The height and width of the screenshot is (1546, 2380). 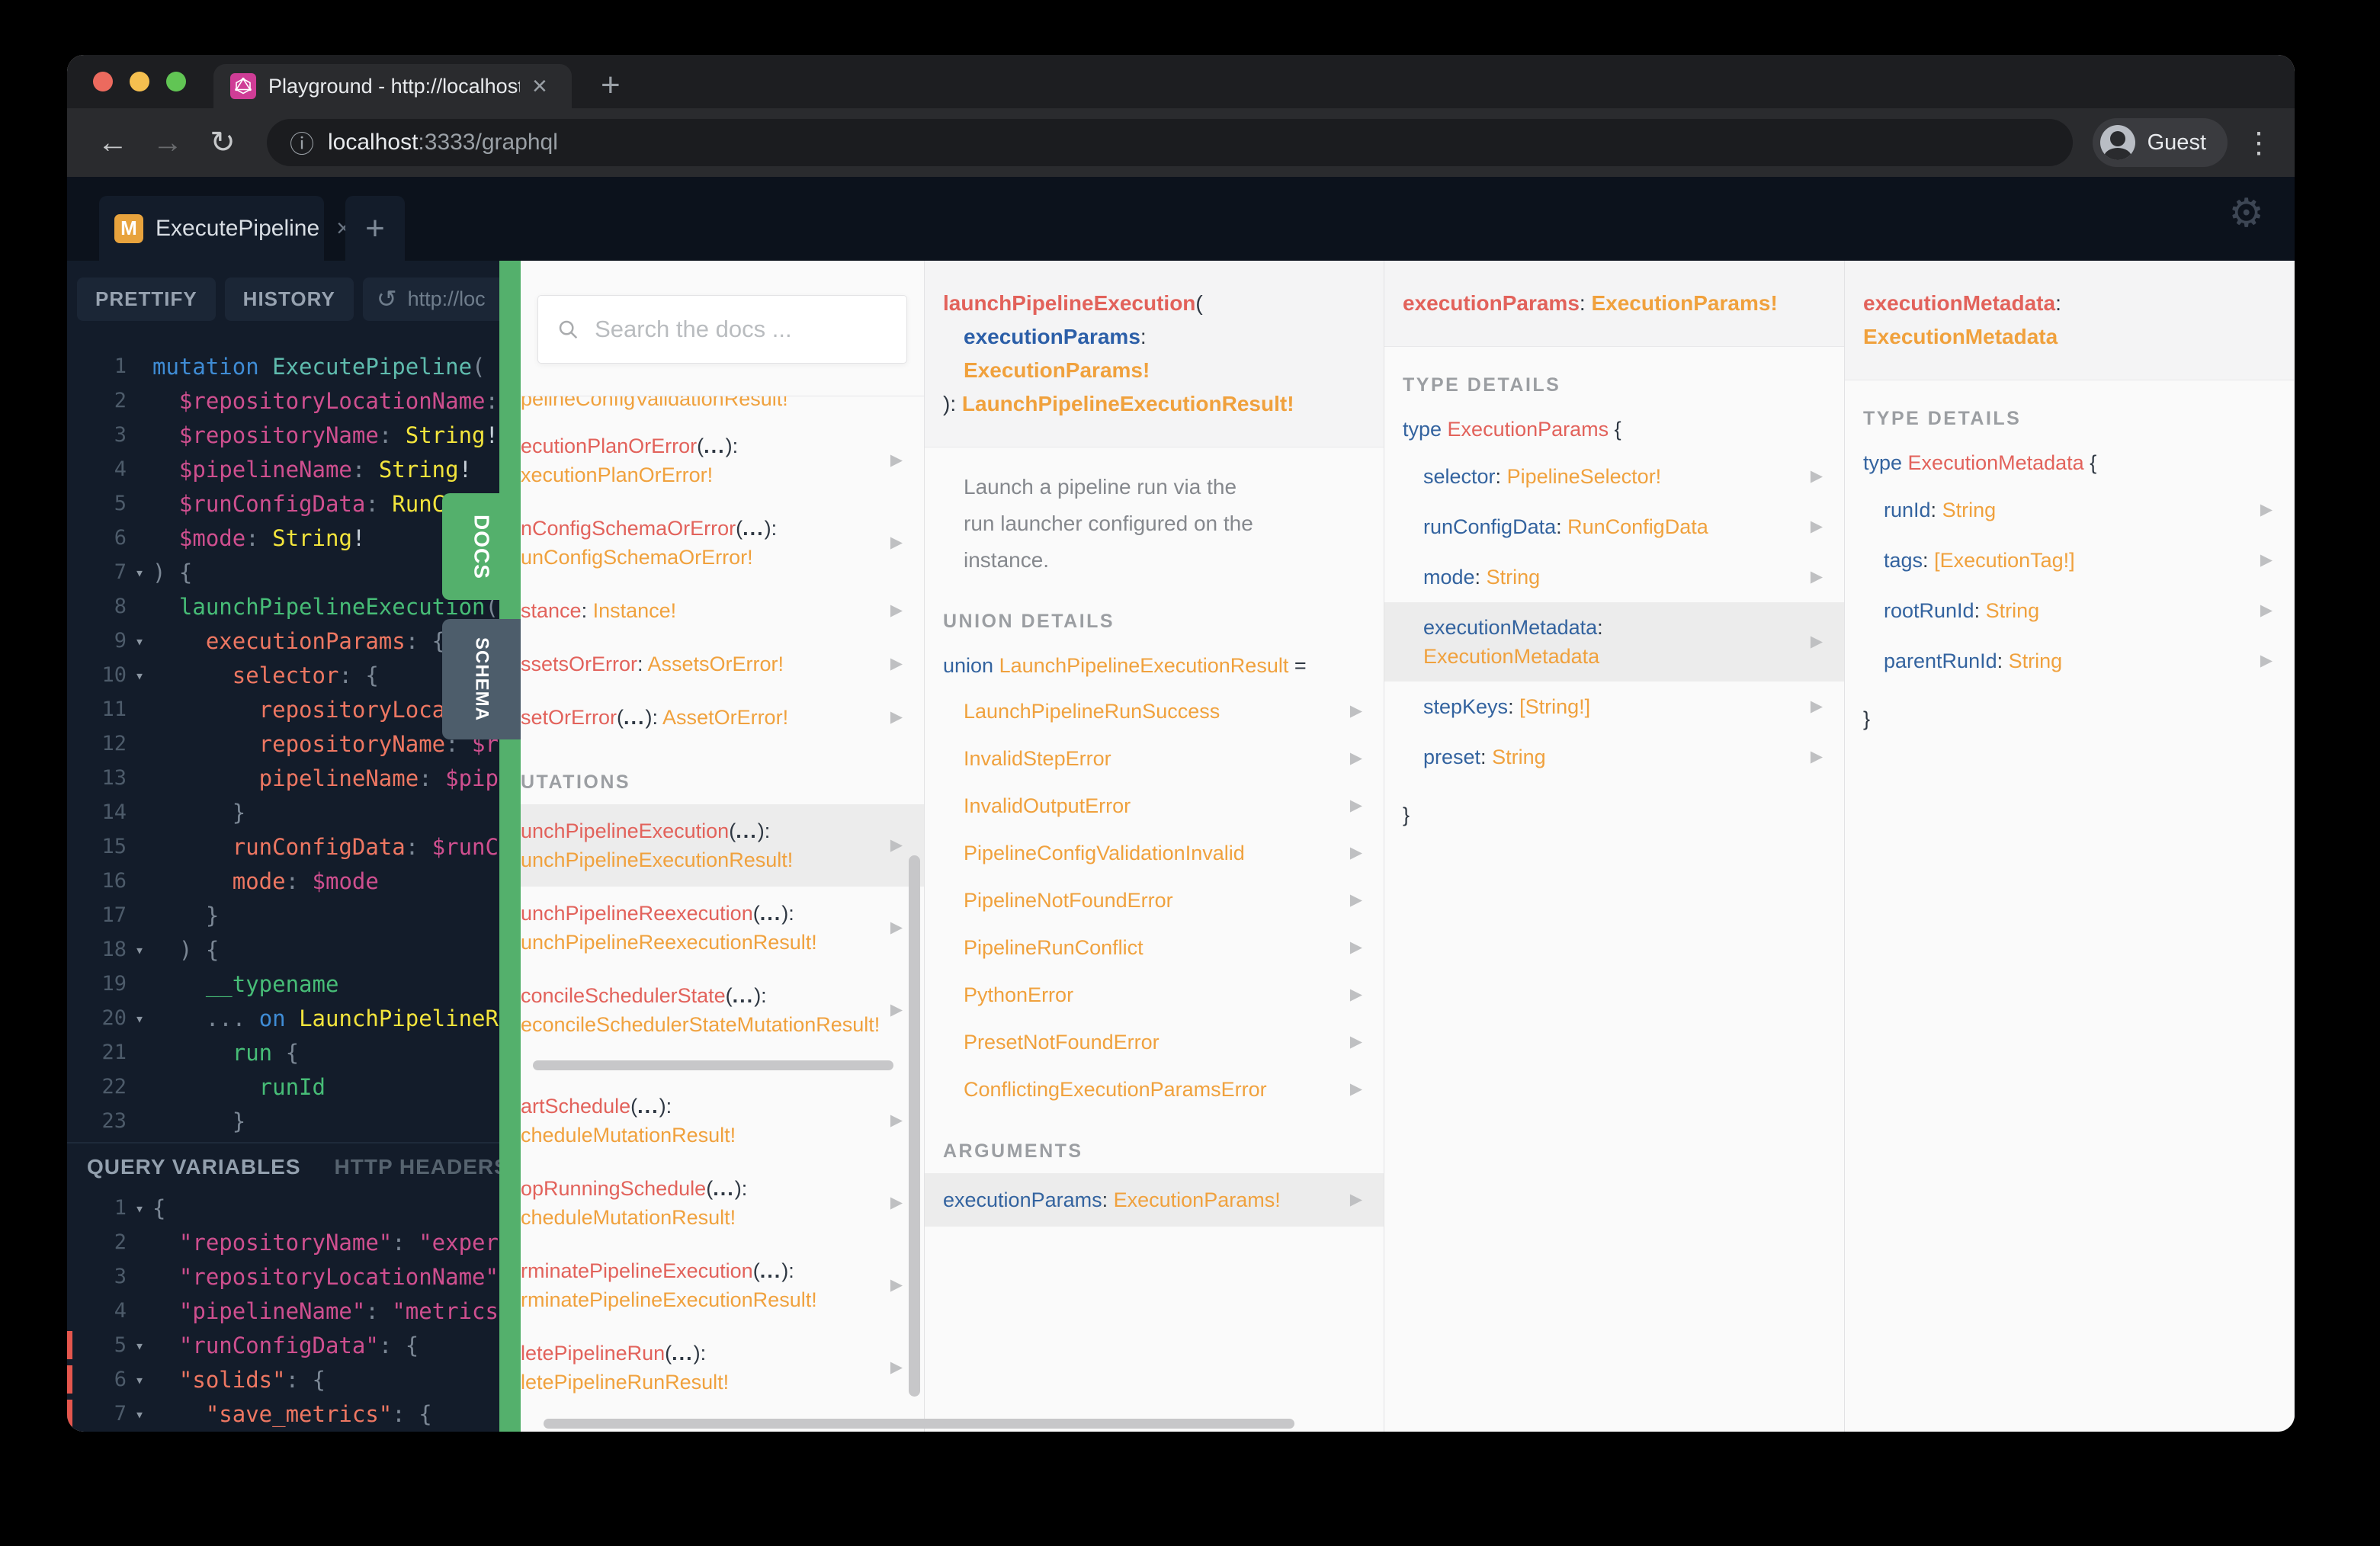 What do you see at coordinates (283, 366) in the screenshot?
I see `editor-line: 1 mutation ExecutePipeline(` at bounding box center [283, 366].